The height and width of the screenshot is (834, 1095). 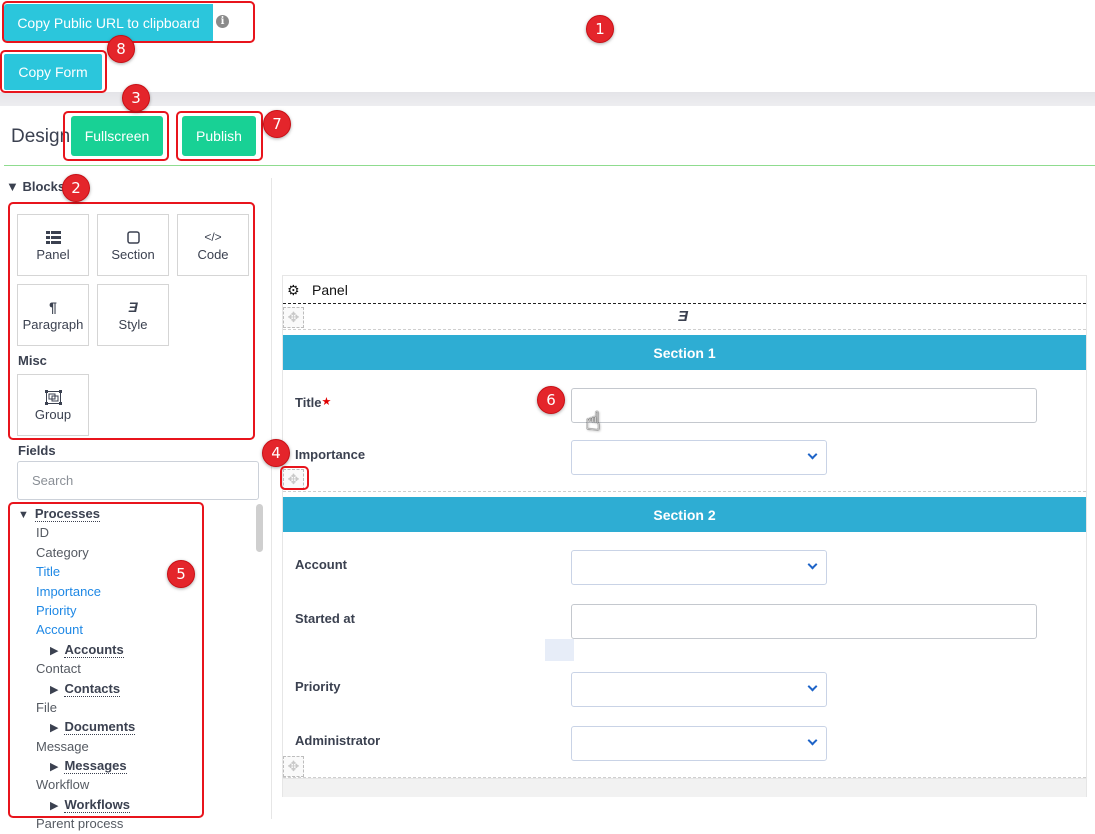 What do you see at coordinates (133, 237) in the screenshot?
I see `square-icon` at bounding box center [133, 237].